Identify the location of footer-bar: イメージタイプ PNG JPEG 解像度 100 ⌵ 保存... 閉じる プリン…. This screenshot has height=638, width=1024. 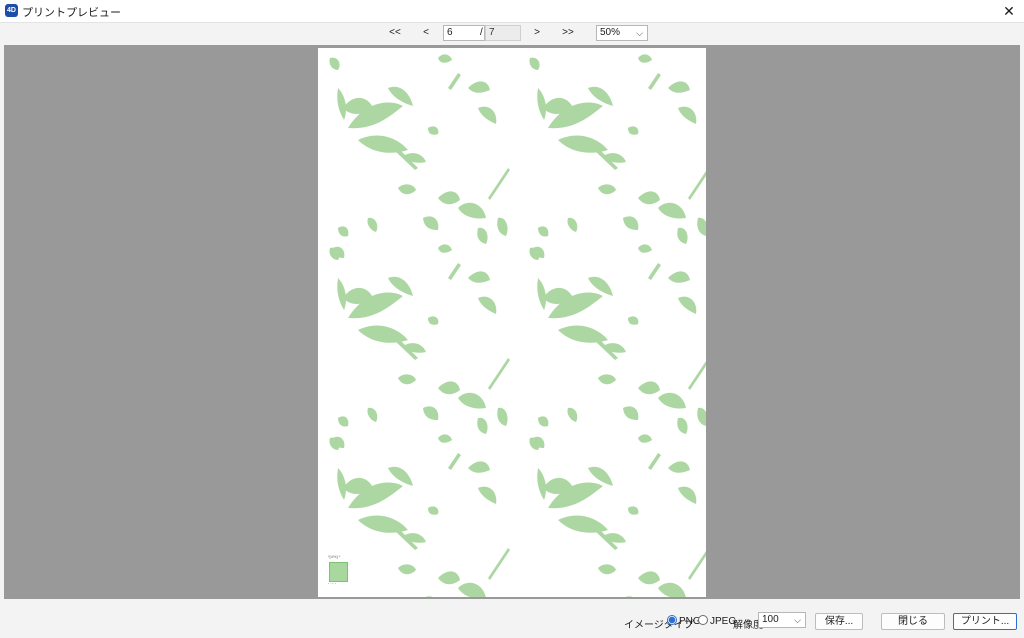
(512, 619).